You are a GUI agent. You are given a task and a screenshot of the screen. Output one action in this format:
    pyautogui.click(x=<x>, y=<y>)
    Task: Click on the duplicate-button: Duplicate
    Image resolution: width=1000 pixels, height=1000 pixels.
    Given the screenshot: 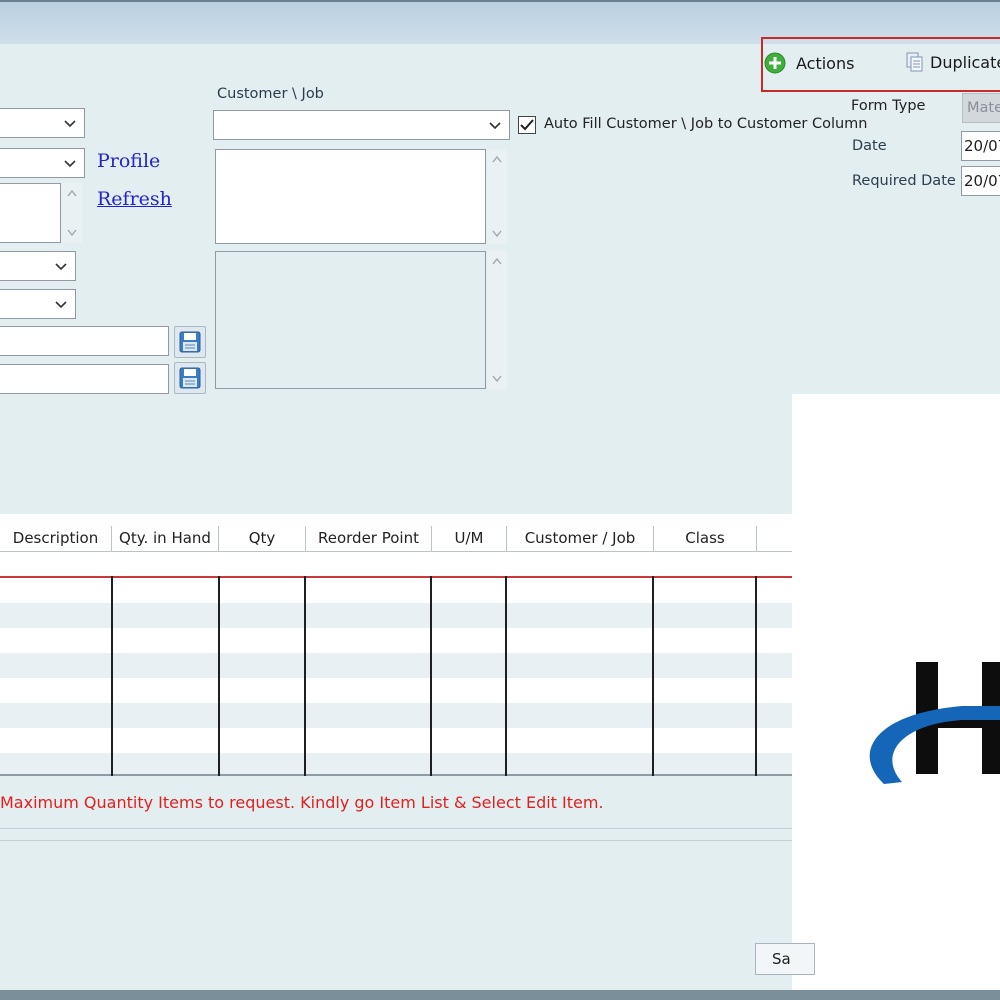 What is the action you would take?
    pyautogui.click(x=953, y=62)
    